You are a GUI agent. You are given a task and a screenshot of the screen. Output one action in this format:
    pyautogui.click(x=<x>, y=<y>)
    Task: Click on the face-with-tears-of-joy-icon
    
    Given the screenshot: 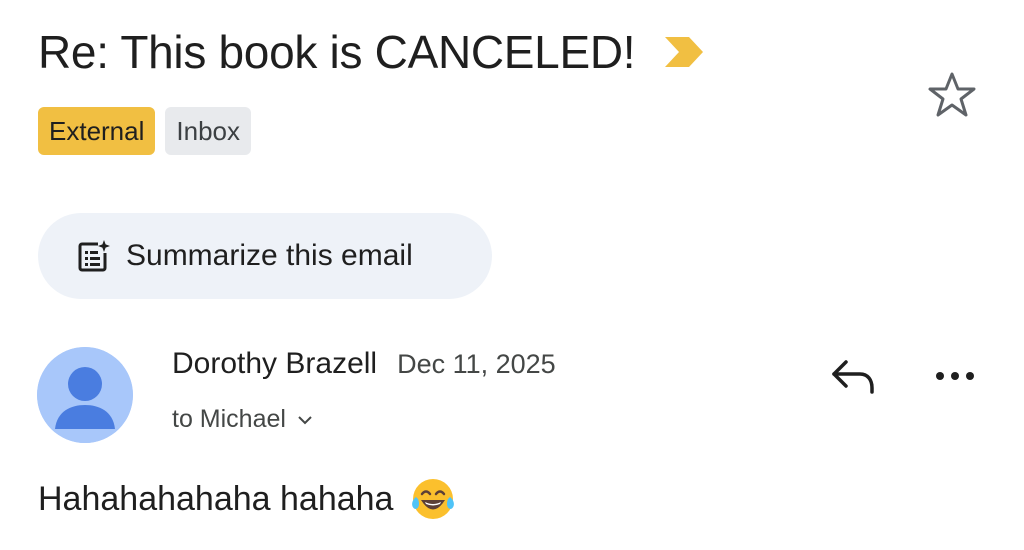 What is the action you would take?
    pyautogui.click(x=433, y=499)
    